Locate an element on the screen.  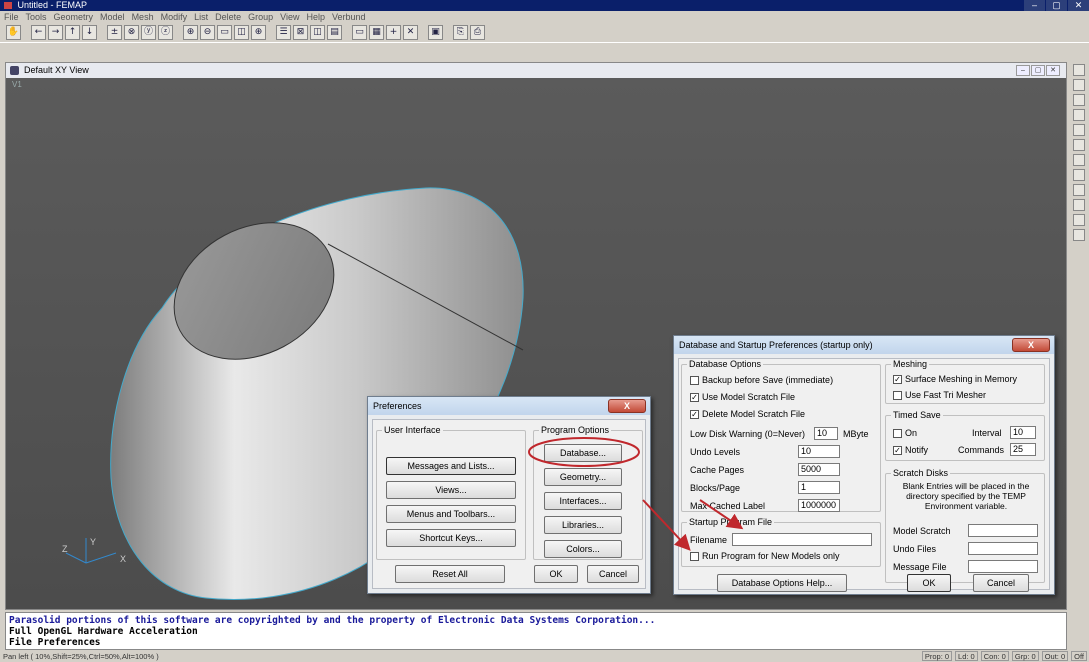
low-disk-field: 10 is located at coordinates (826, 433).